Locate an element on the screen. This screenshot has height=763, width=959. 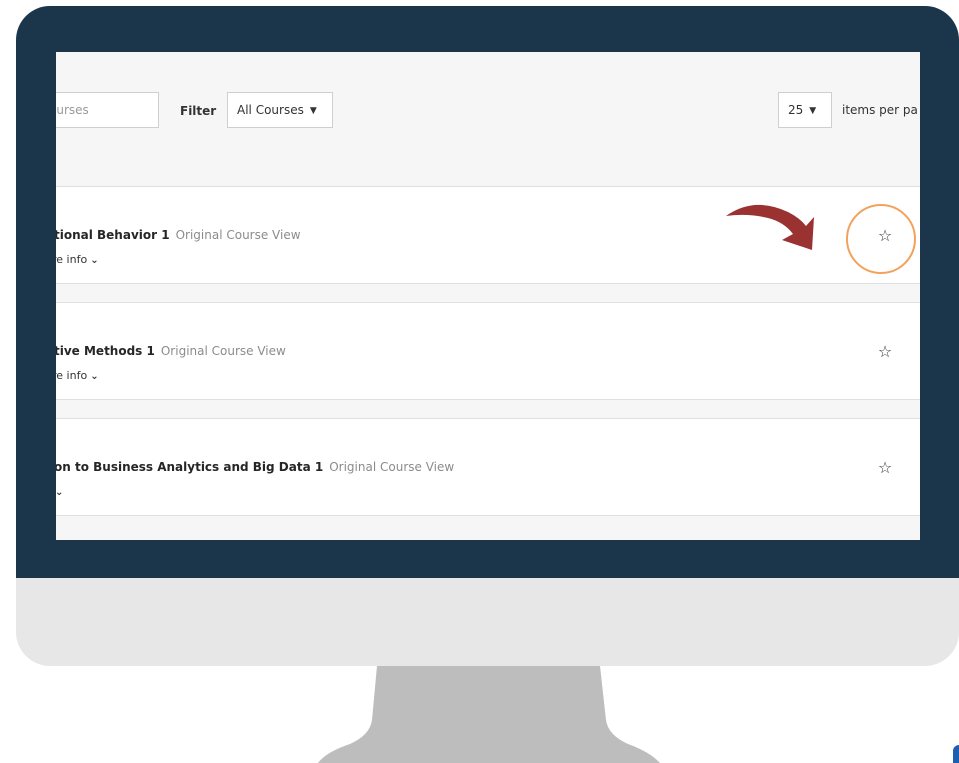
items-per-page-select: 25 ▼ is located at coordinates (805, 110).